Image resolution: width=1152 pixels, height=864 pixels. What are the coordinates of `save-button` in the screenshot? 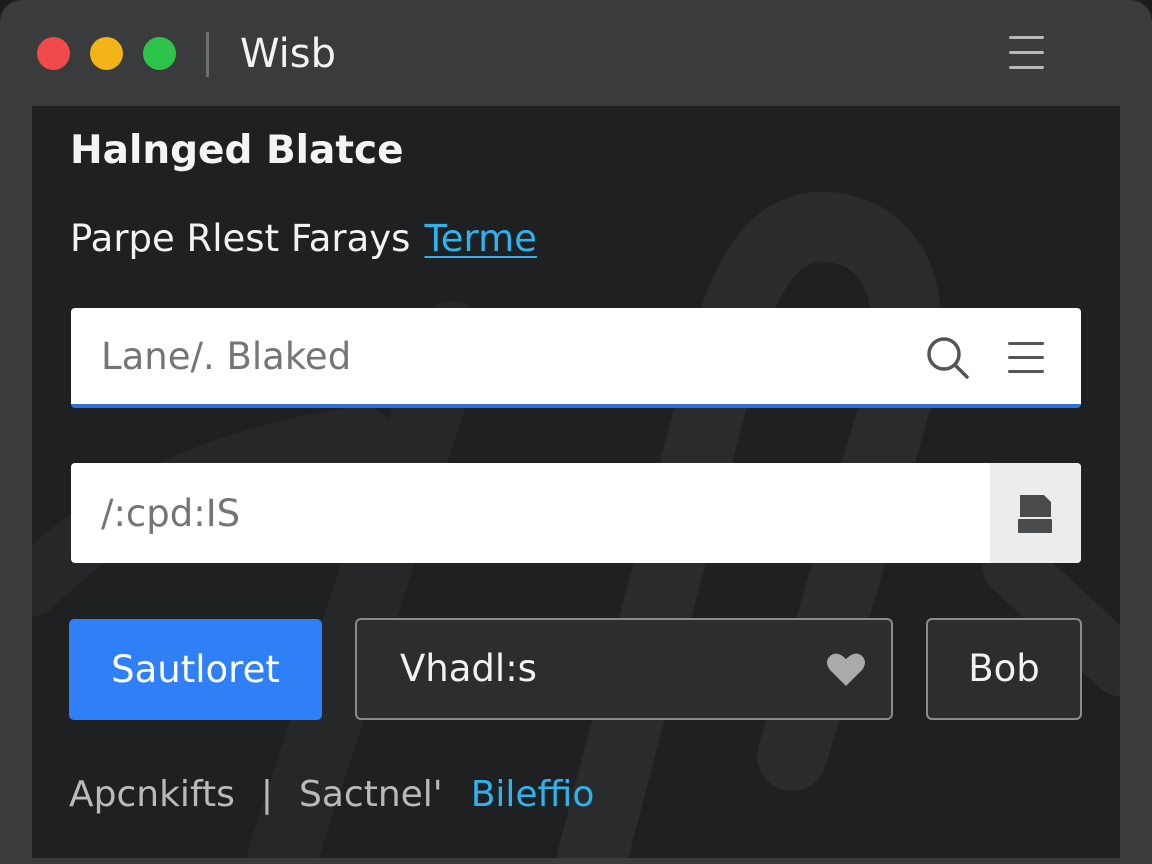 It's located at (1035, 513).